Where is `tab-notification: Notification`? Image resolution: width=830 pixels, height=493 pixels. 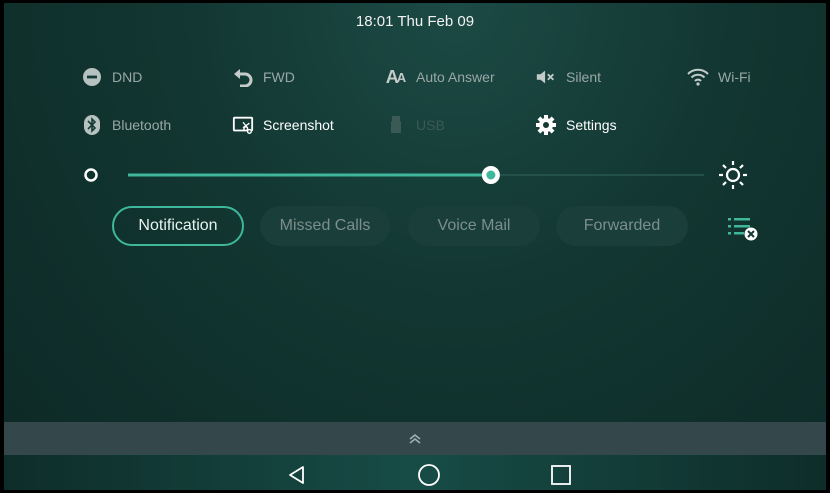 tab-notification: Notification is located at coordinates (178, 226).